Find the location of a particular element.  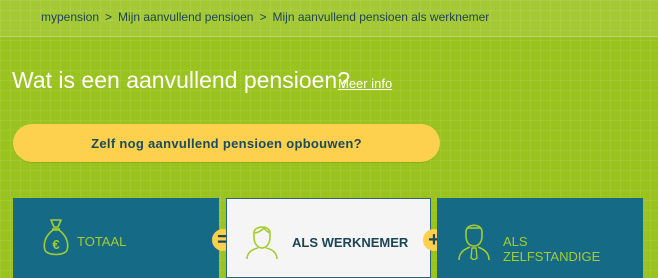

tile-als-zelfstandige: ALS ZELFSTANDIGE is located at coordinates (540, 238).